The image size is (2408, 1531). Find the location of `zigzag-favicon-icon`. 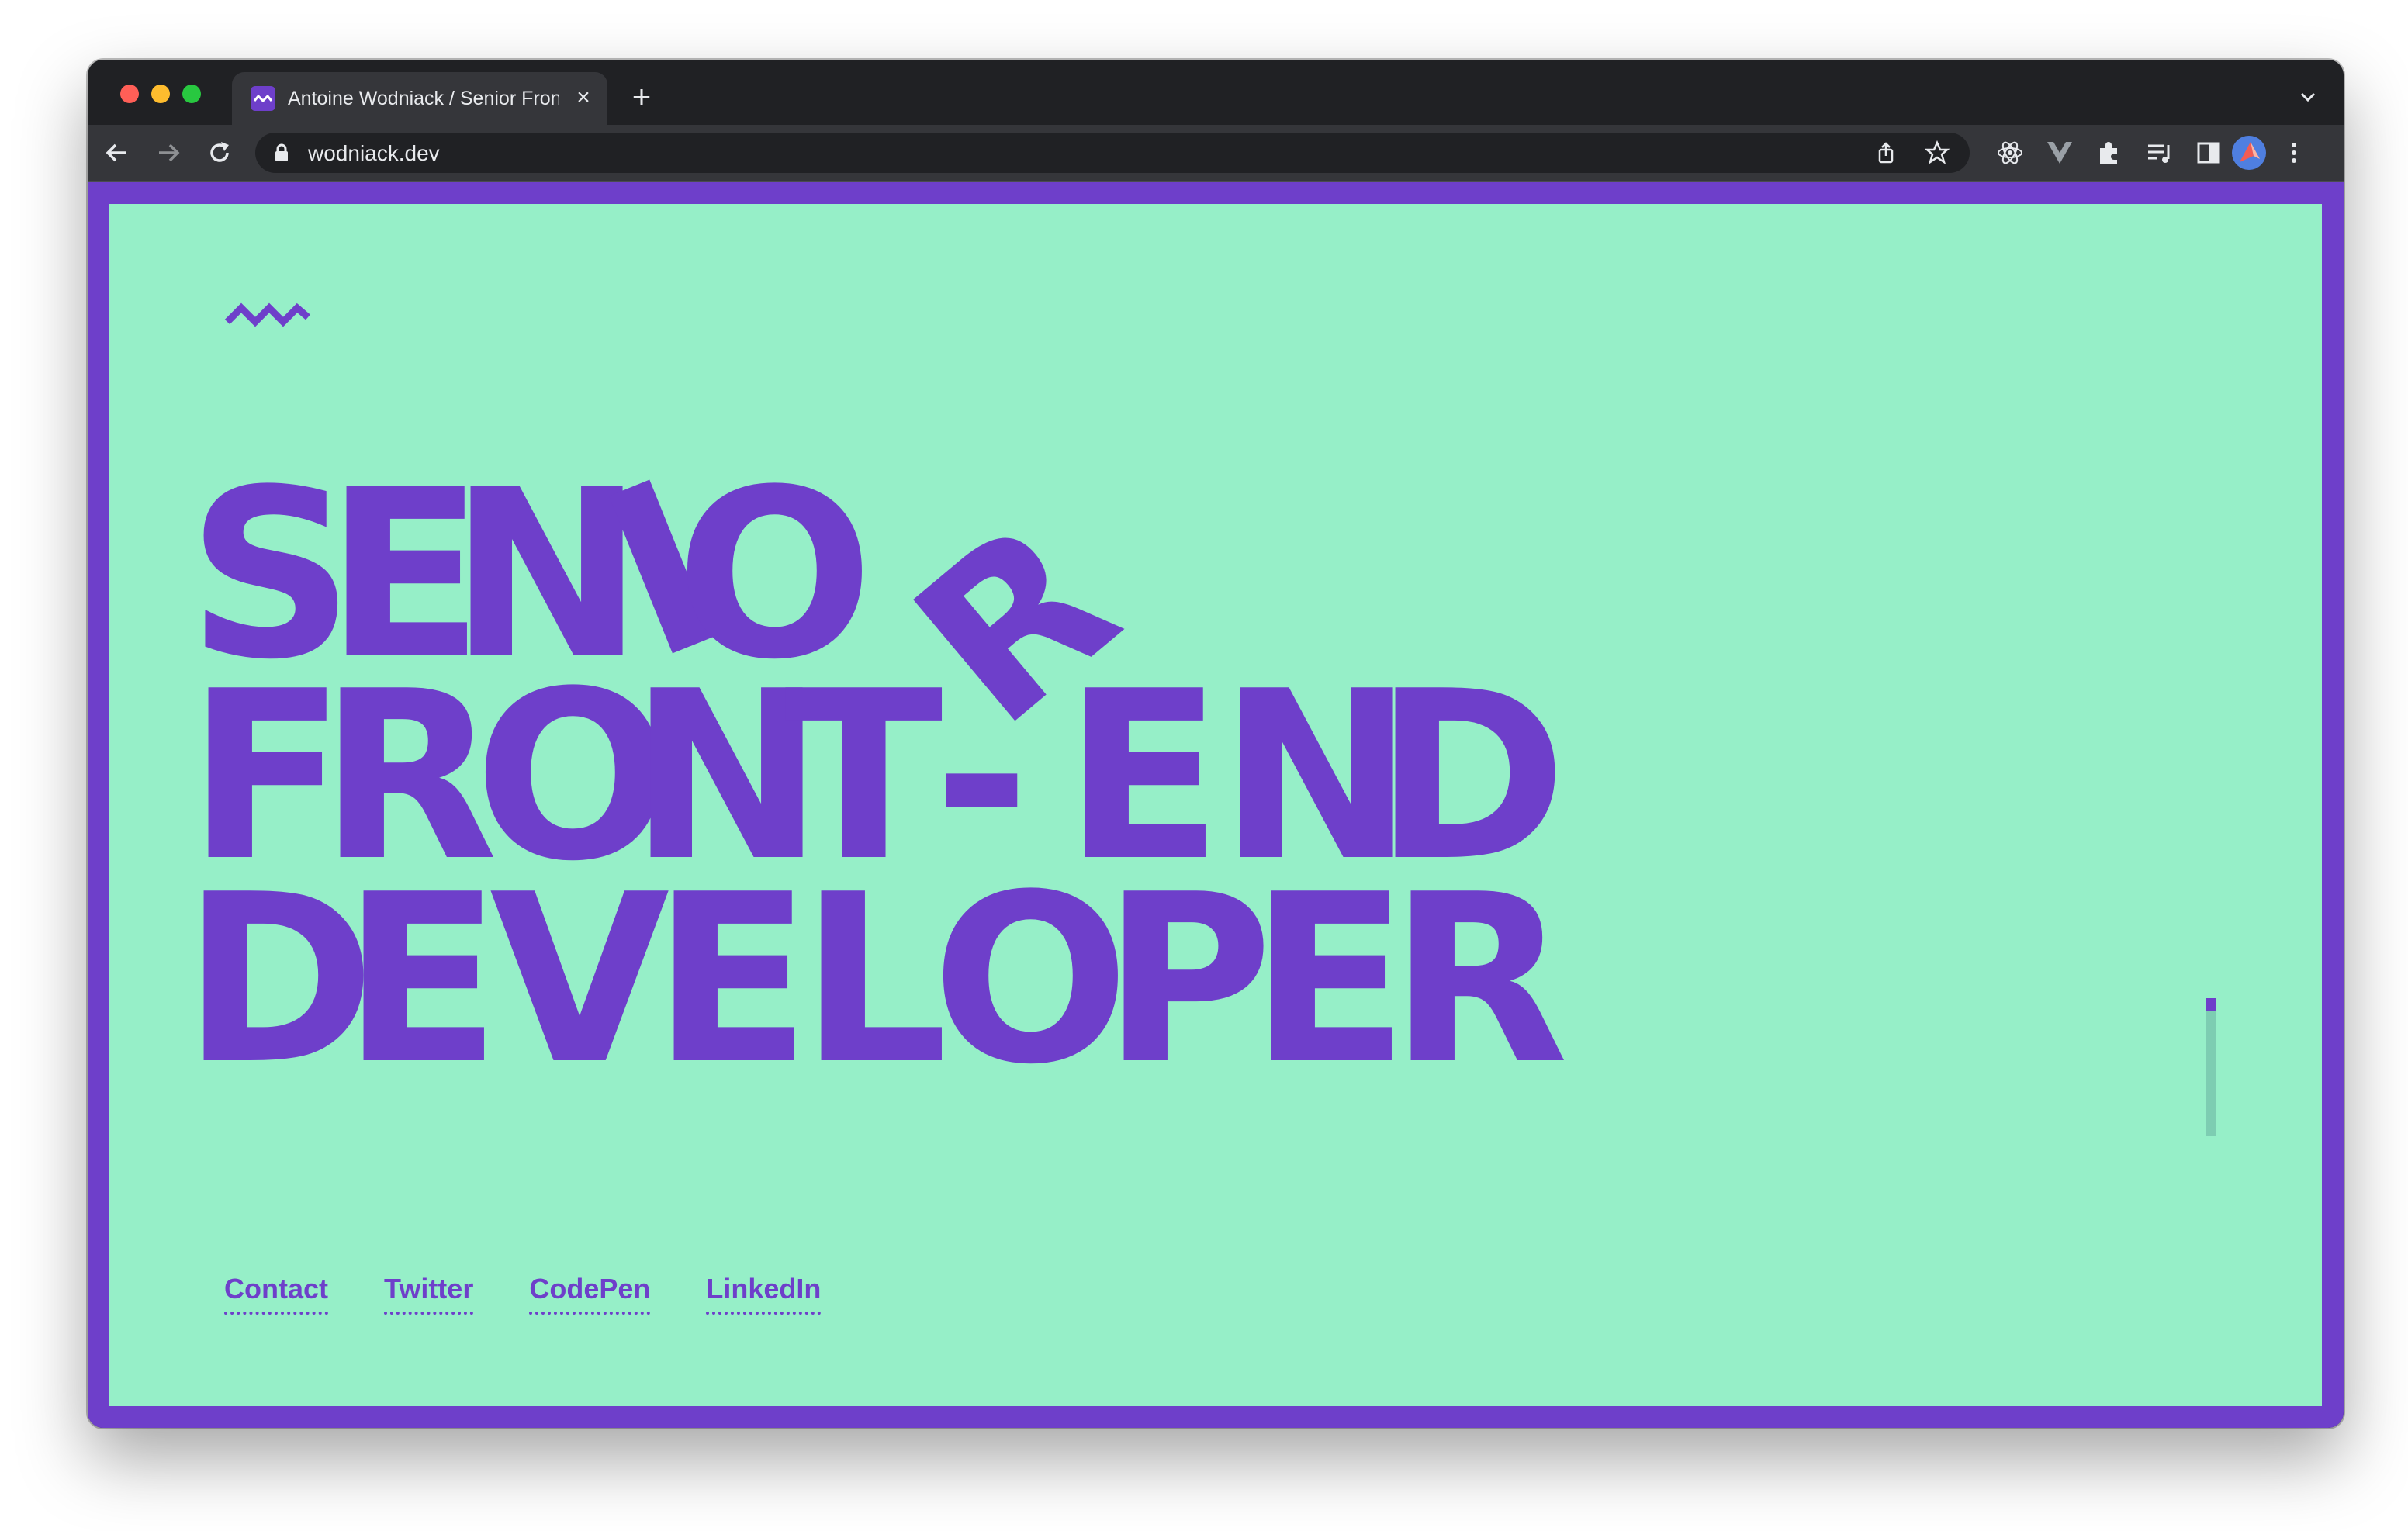

zigzag-favicon-icon is located at coordinates (263, 98).